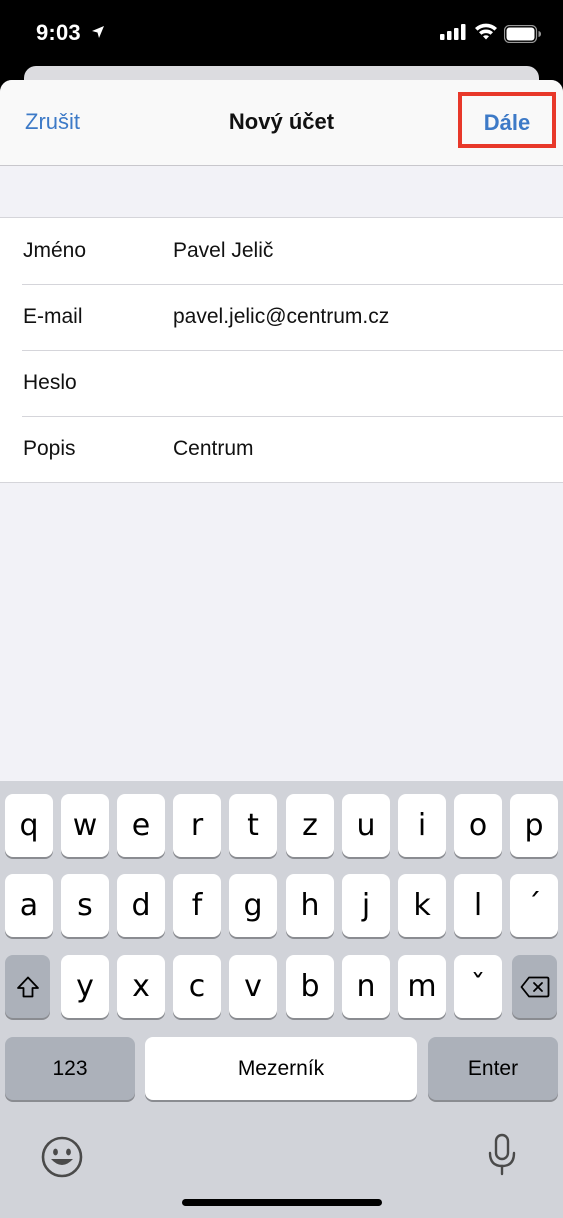 Image resolution: width=563 pixels, height=1218 pixels. Describe the element at coordinates (366, 986) in the screenshot. I see `key-n: n` at that location.